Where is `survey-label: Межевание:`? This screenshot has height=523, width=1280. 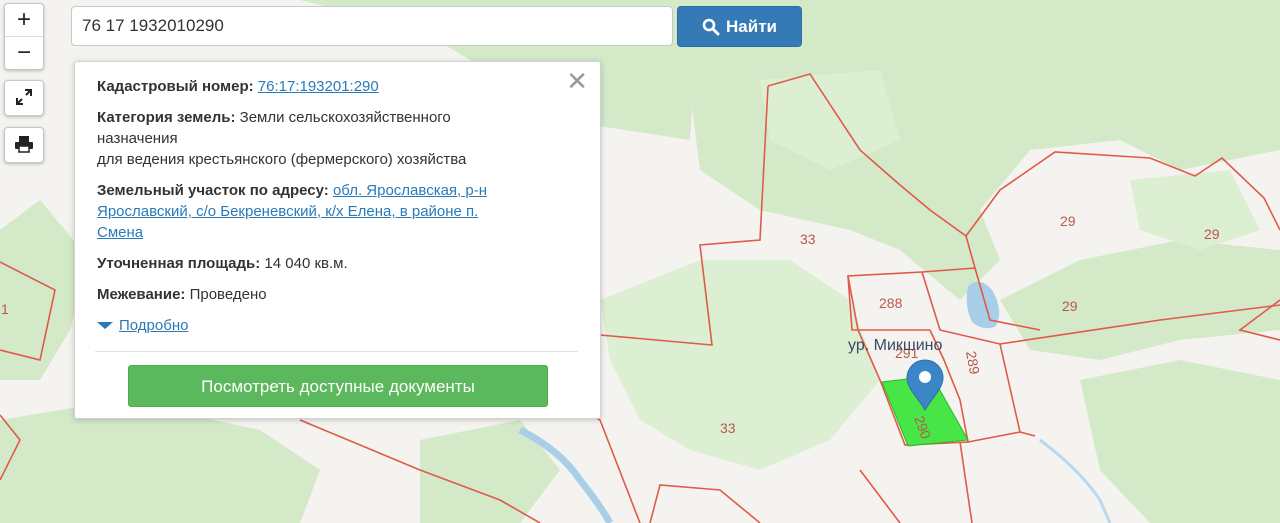 survey-label: Межевание: is located at coordinates (141, 294).